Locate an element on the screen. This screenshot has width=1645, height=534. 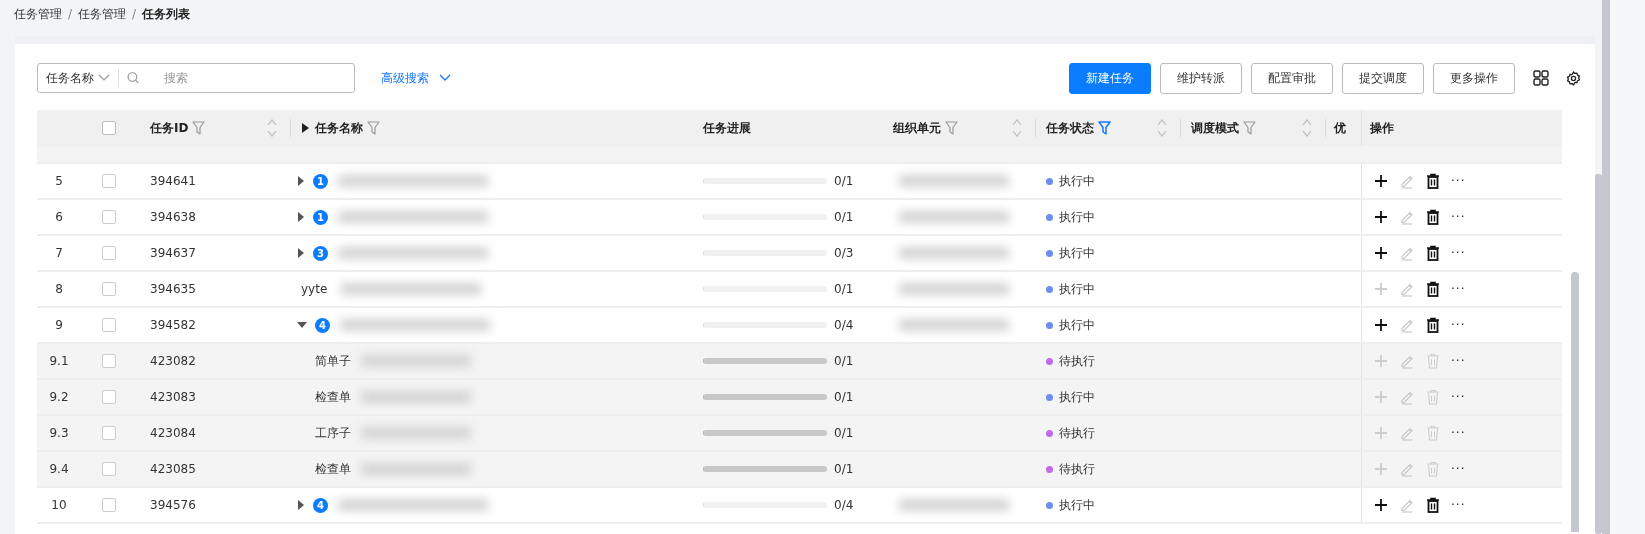
row-number: 10 is located at coordinates (59, 505).